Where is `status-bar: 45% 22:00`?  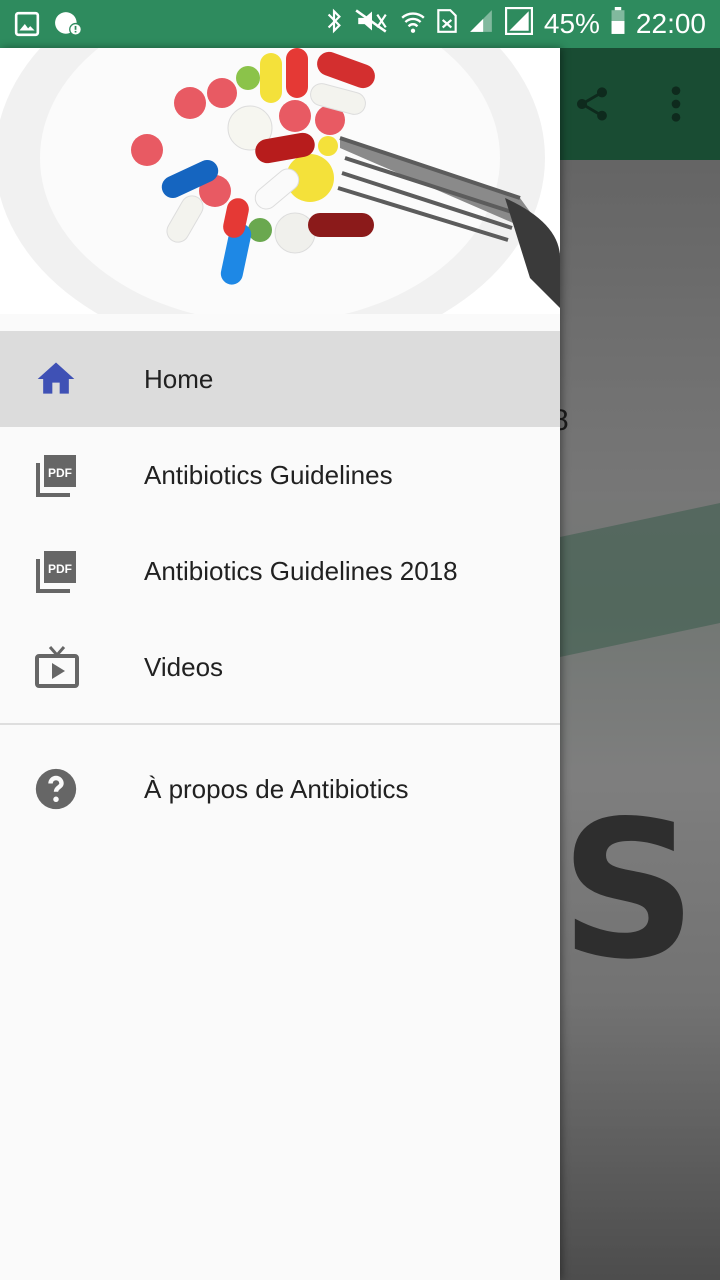 status-bar: 45% 22:00 is located at coordinates (360, 24).